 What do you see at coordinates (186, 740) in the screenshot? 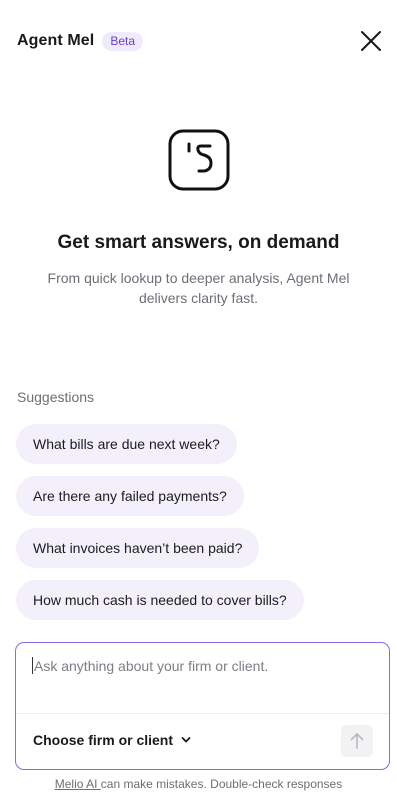
I see `chevron-down-icon` at bounding box center [186, 740].